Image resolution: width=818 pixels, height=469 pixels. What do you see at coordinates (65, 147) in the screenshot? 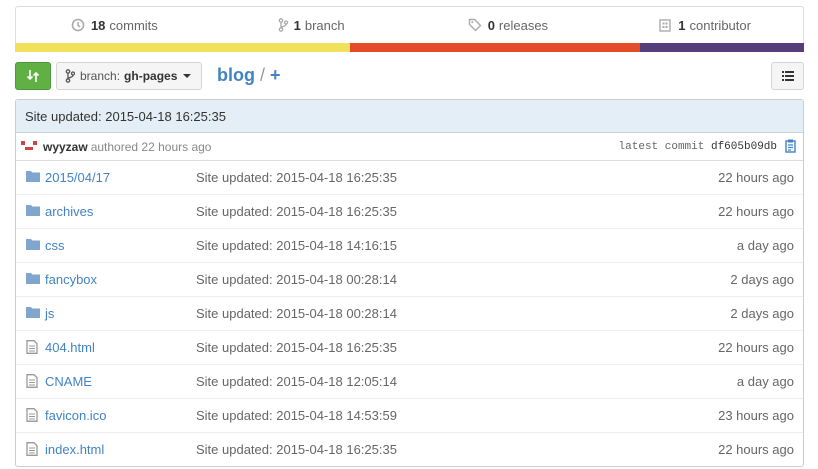
I see `commit-author: wyyzaw` at bounding box center [65, 147].